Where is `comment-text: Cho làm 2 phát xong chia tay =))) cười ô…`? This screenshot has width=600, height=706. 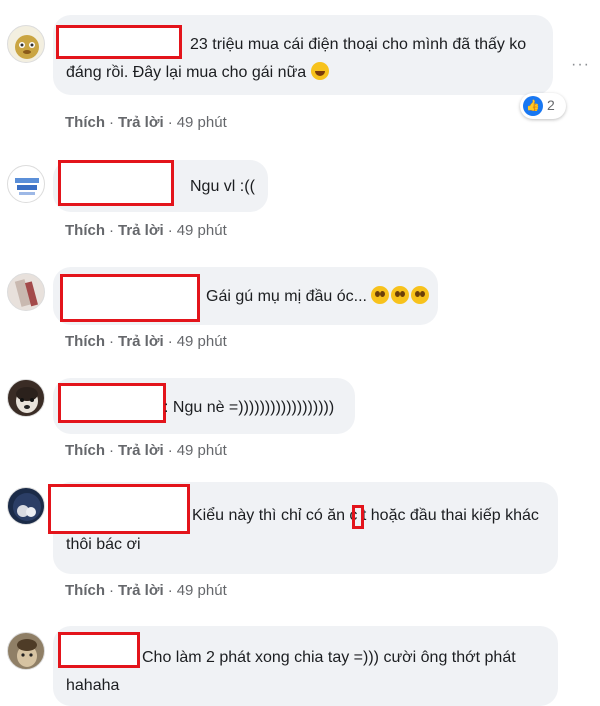
comment-text: Cho làm 2 phát xong chia tay =))) cười ô… is located at coordinates (329, 657).